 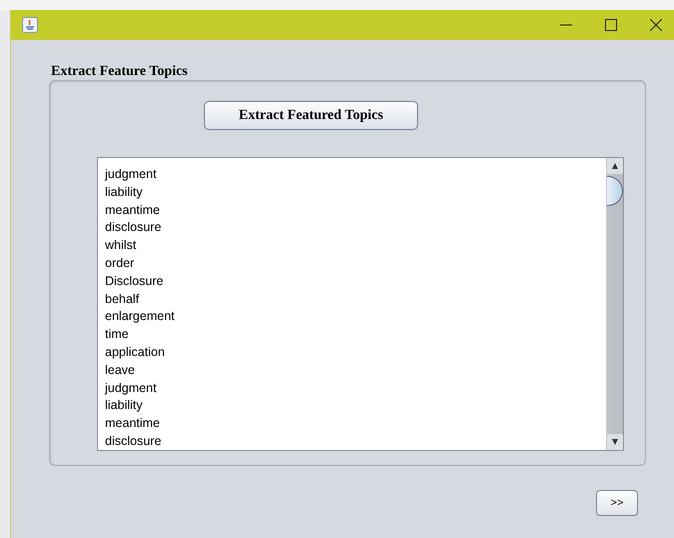 I want to click on topic-item: behalf, so click(x=355, y=299).